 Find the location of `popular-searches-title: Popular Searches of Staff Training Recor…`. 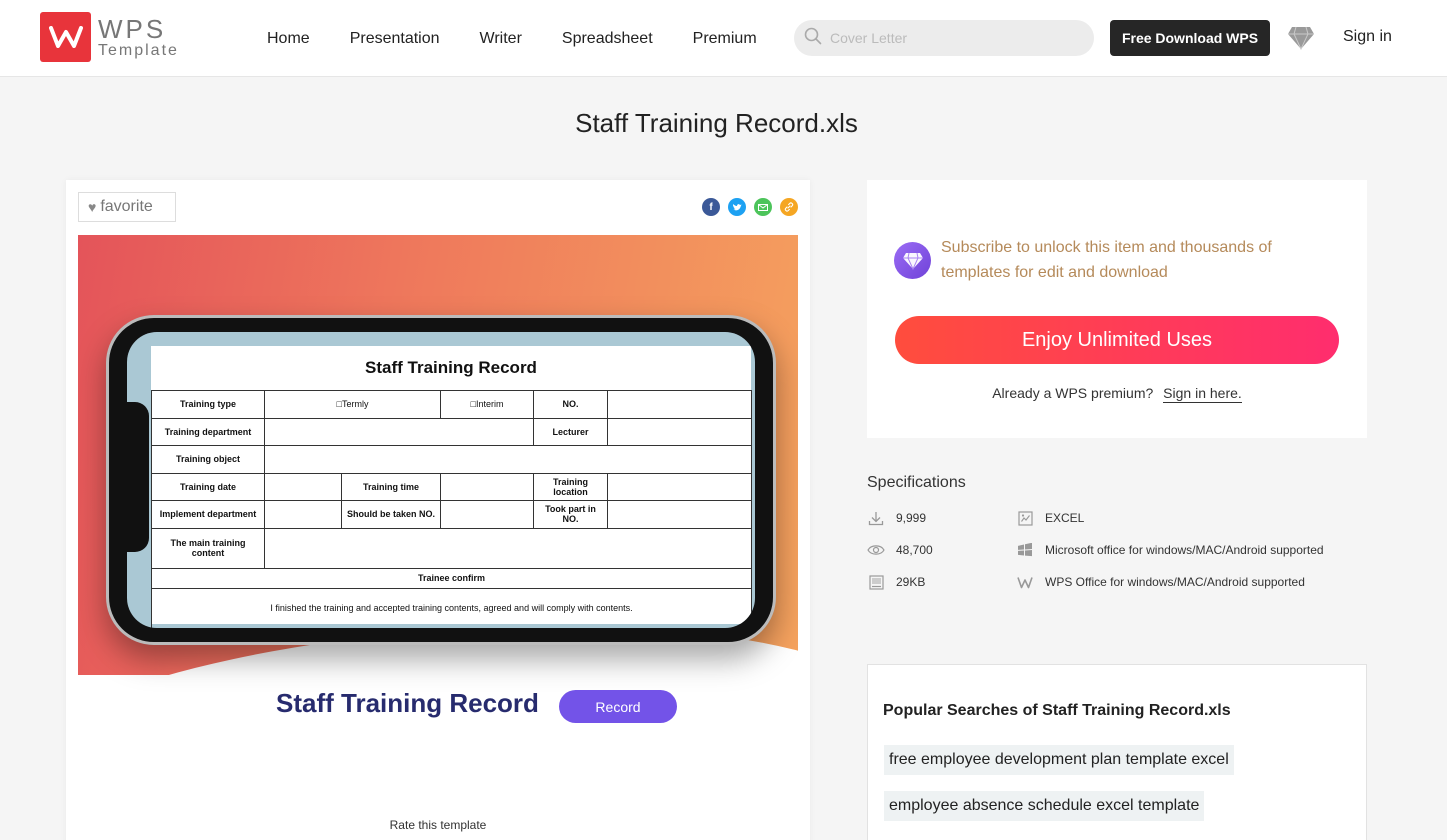

popular-searches-title: Popular Searches of Staff Training Recor… is located at coordinates (1057, 710).